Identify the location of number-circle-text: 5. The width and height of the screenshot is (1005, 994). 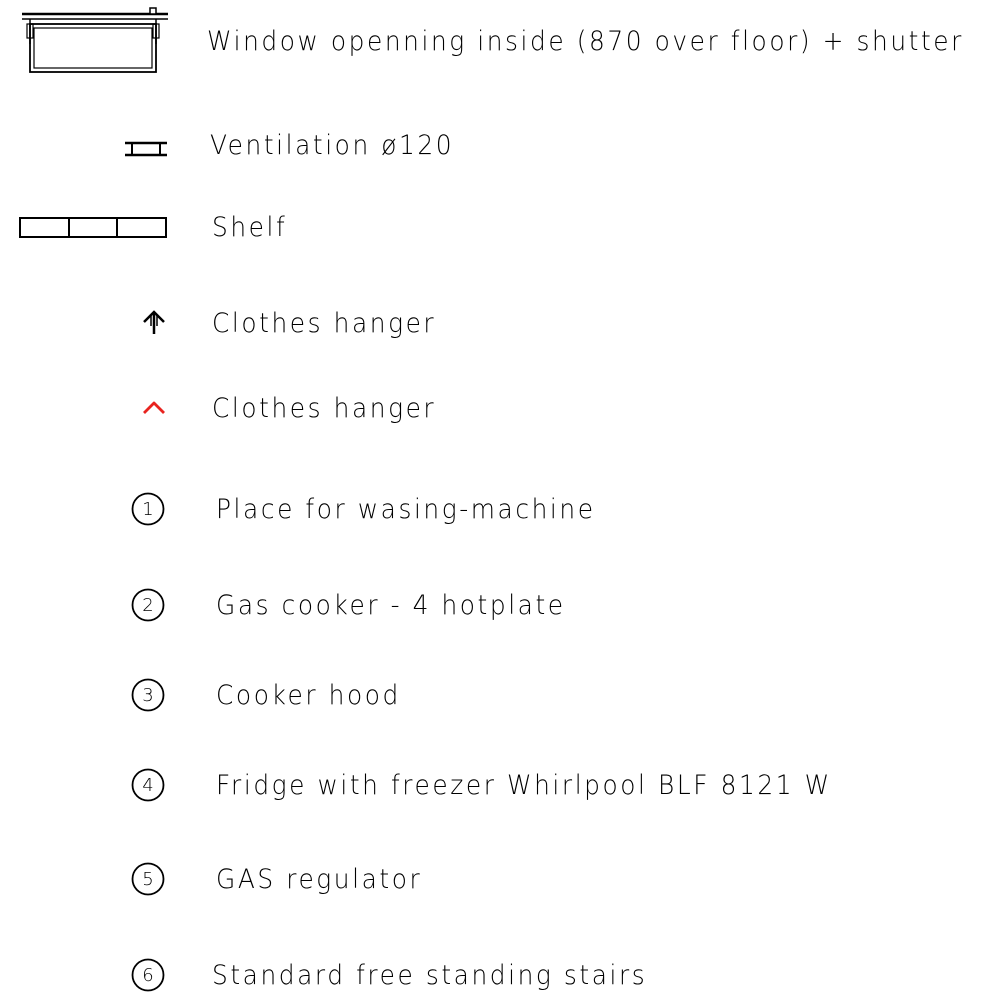
(148, 879).